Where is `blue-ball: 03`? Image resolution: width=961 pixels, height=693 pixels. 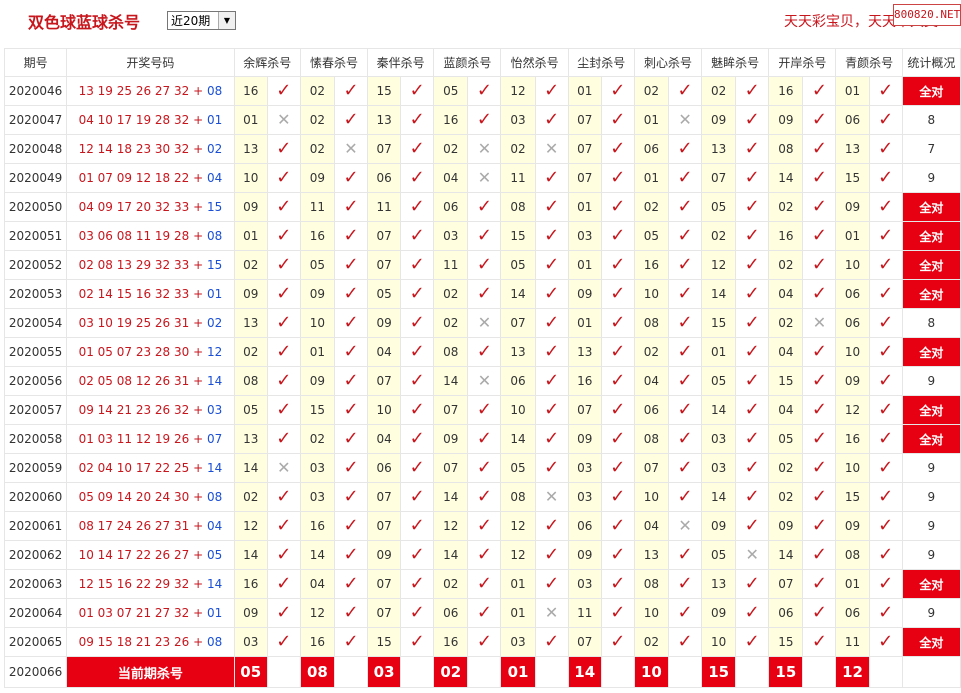
blue-ball: 03 is located at coordinates (214, 410).